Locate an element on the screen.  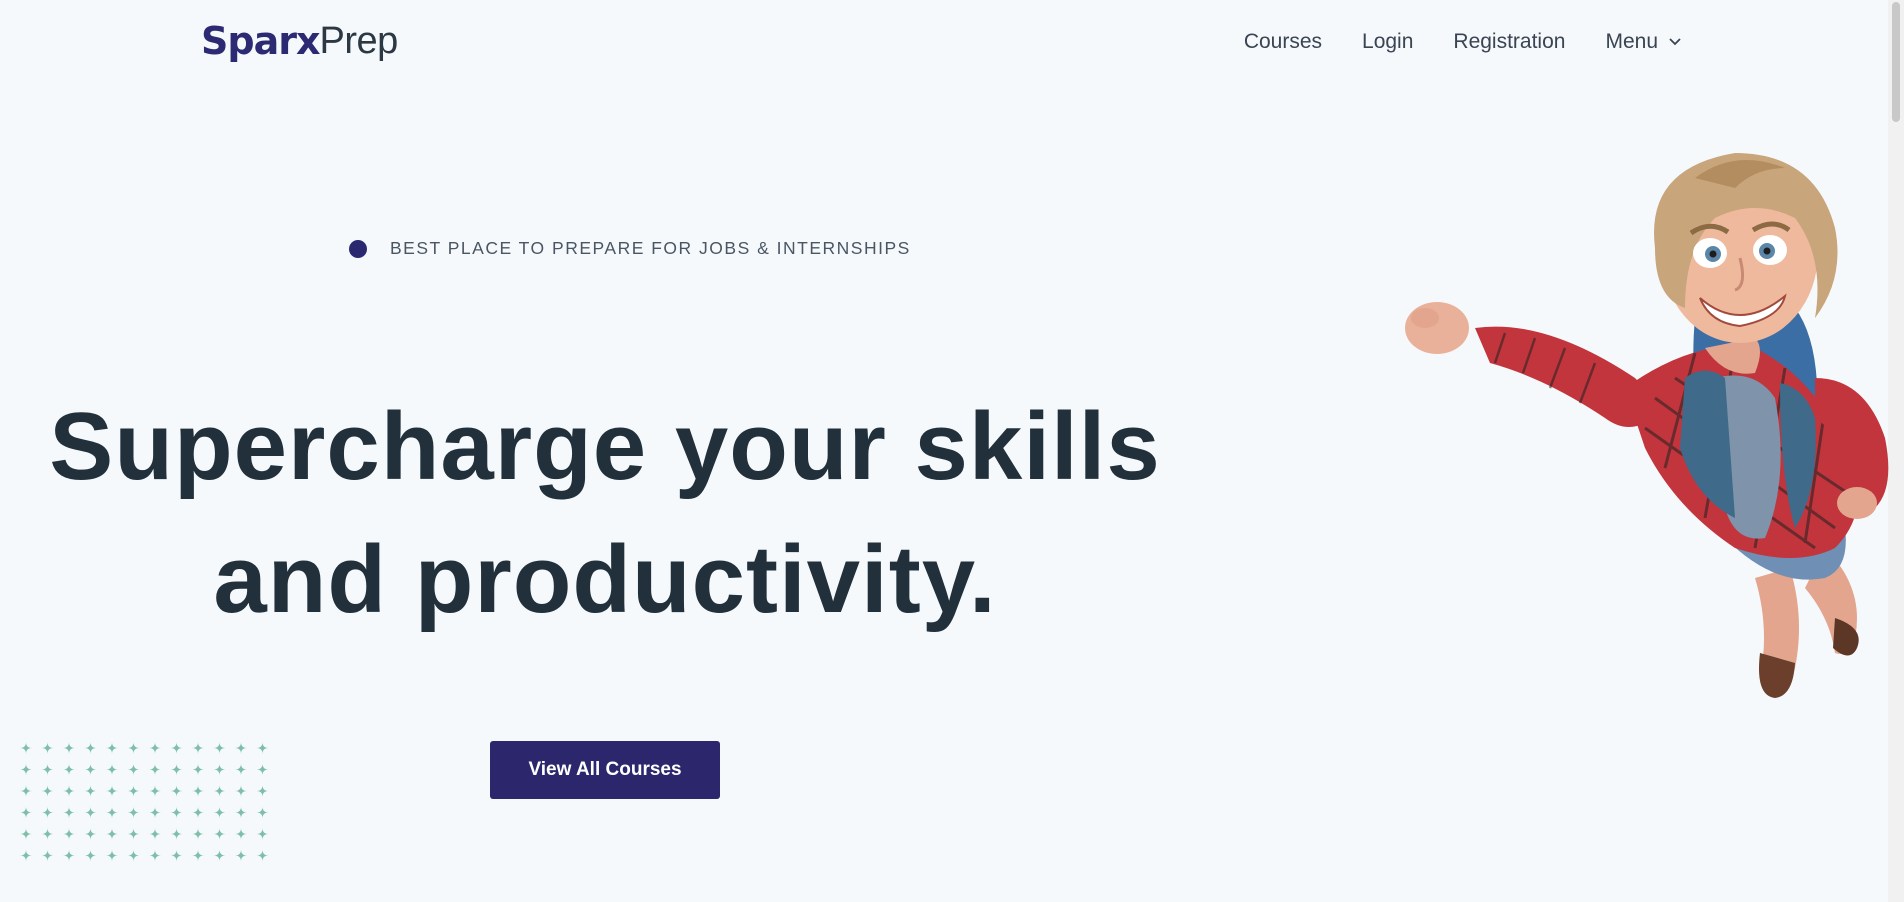
logo: Sparx Prep is located at coordinates (299, 41).